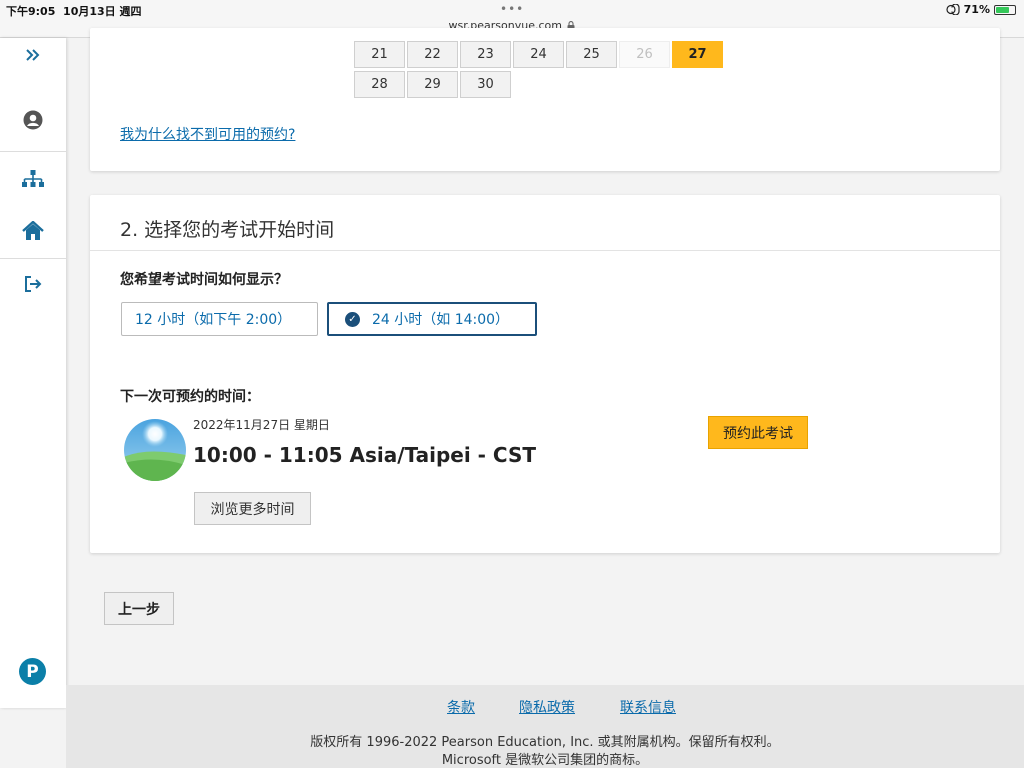  Describe the element at coordinates (204, 280) in the screenshot. I see `time-format-question: 您希望考试时间如何显示？` at that location.